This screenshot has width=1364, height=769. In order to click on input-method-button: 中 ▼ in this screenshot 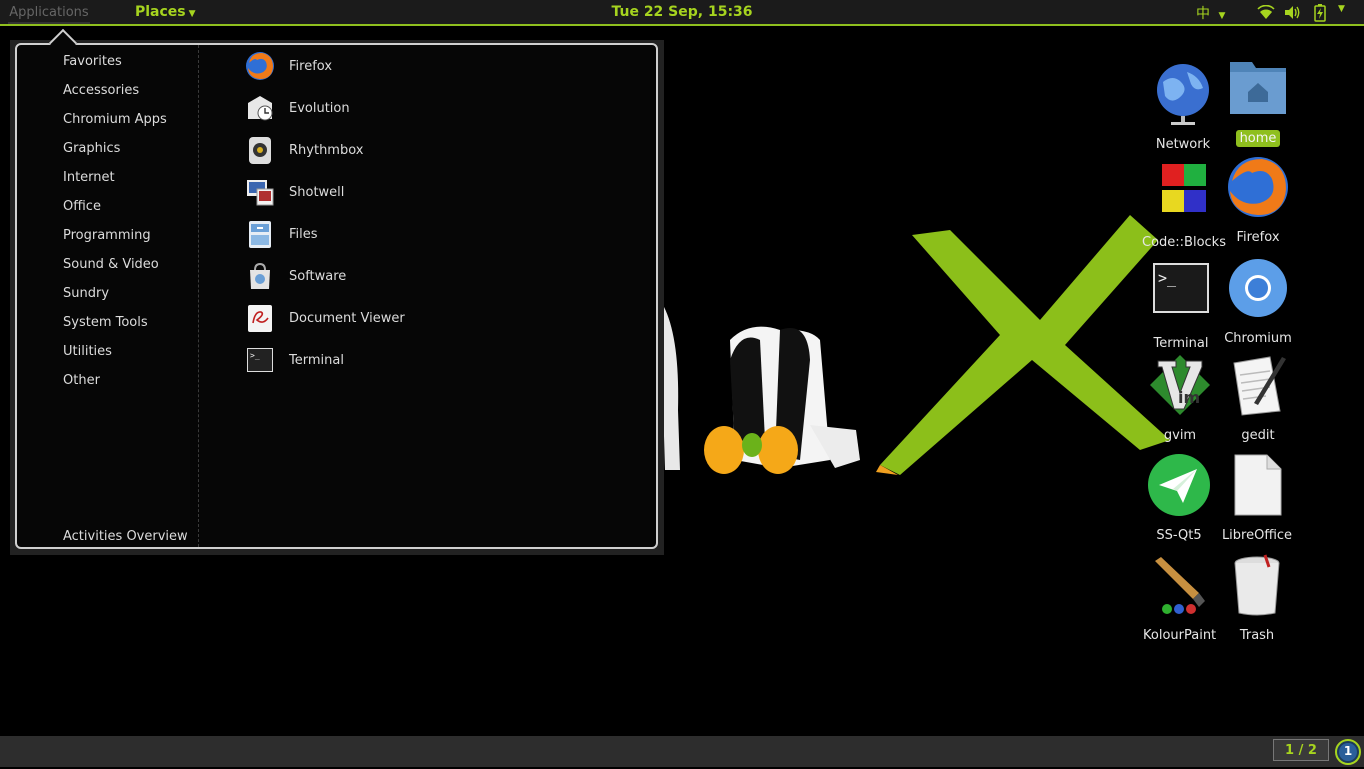, I will do `click(1210, 13)`.